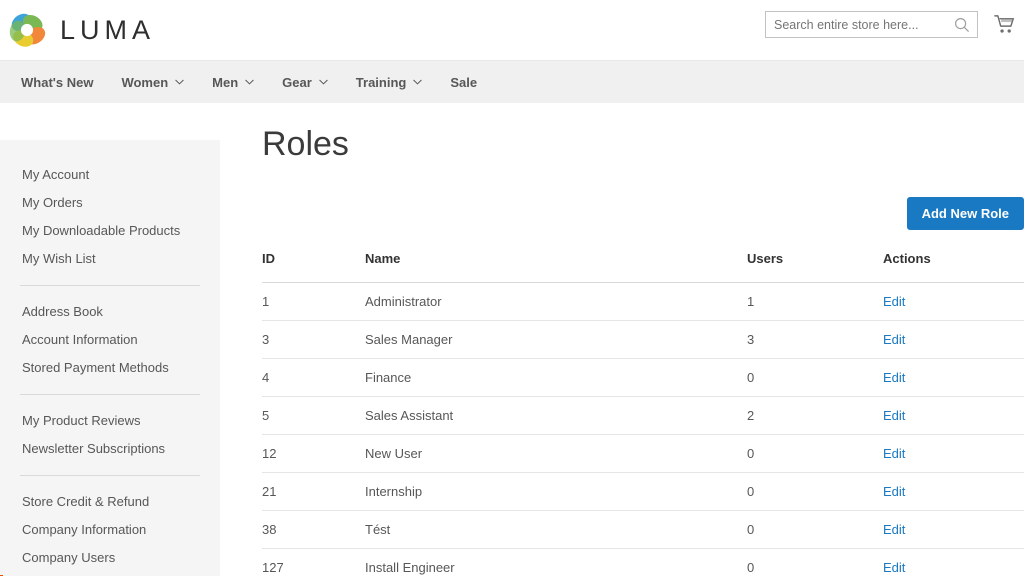  I want to click on cell-users: 2, so click(815, 415).